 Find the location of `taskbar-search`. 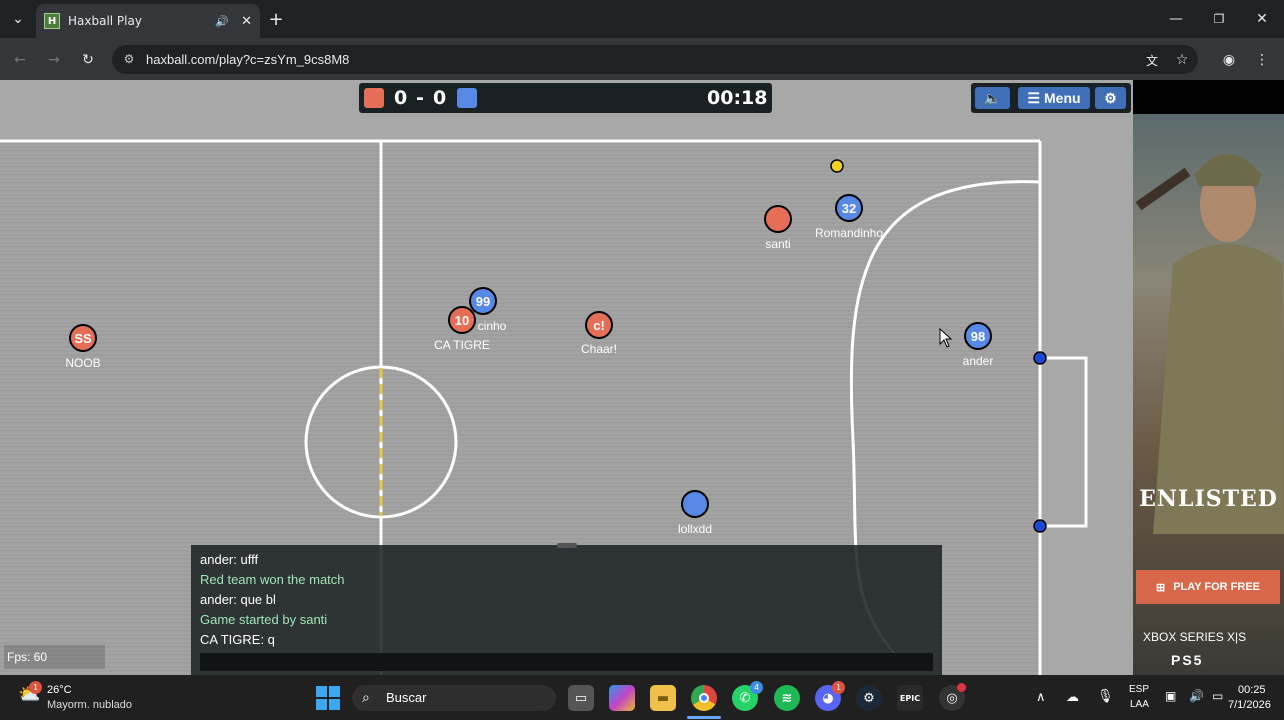

taskbar-search is located at coordinates (454, 698).